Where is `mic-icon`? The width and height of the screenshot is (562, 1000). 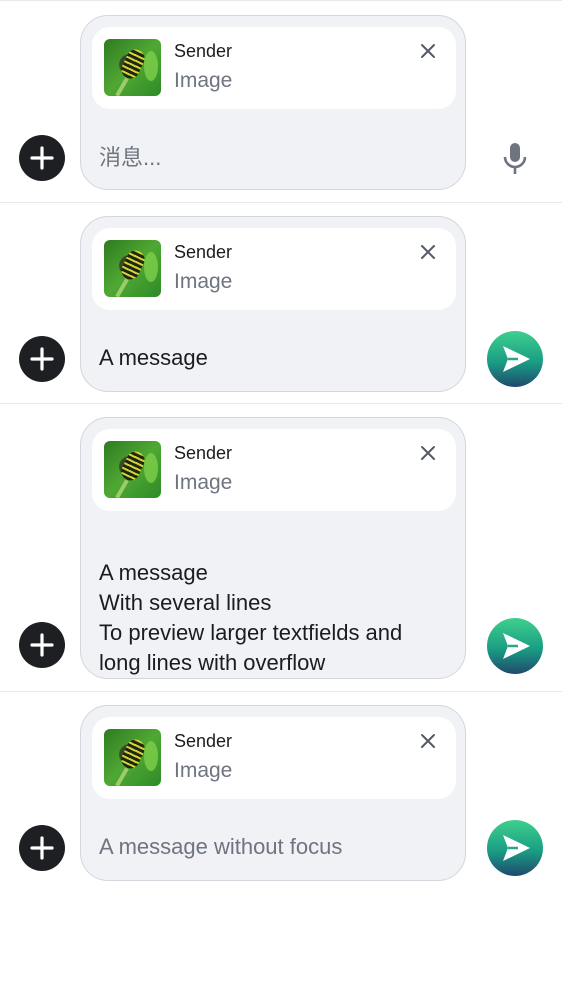 mic-icon is located at coordinates (515, 161).